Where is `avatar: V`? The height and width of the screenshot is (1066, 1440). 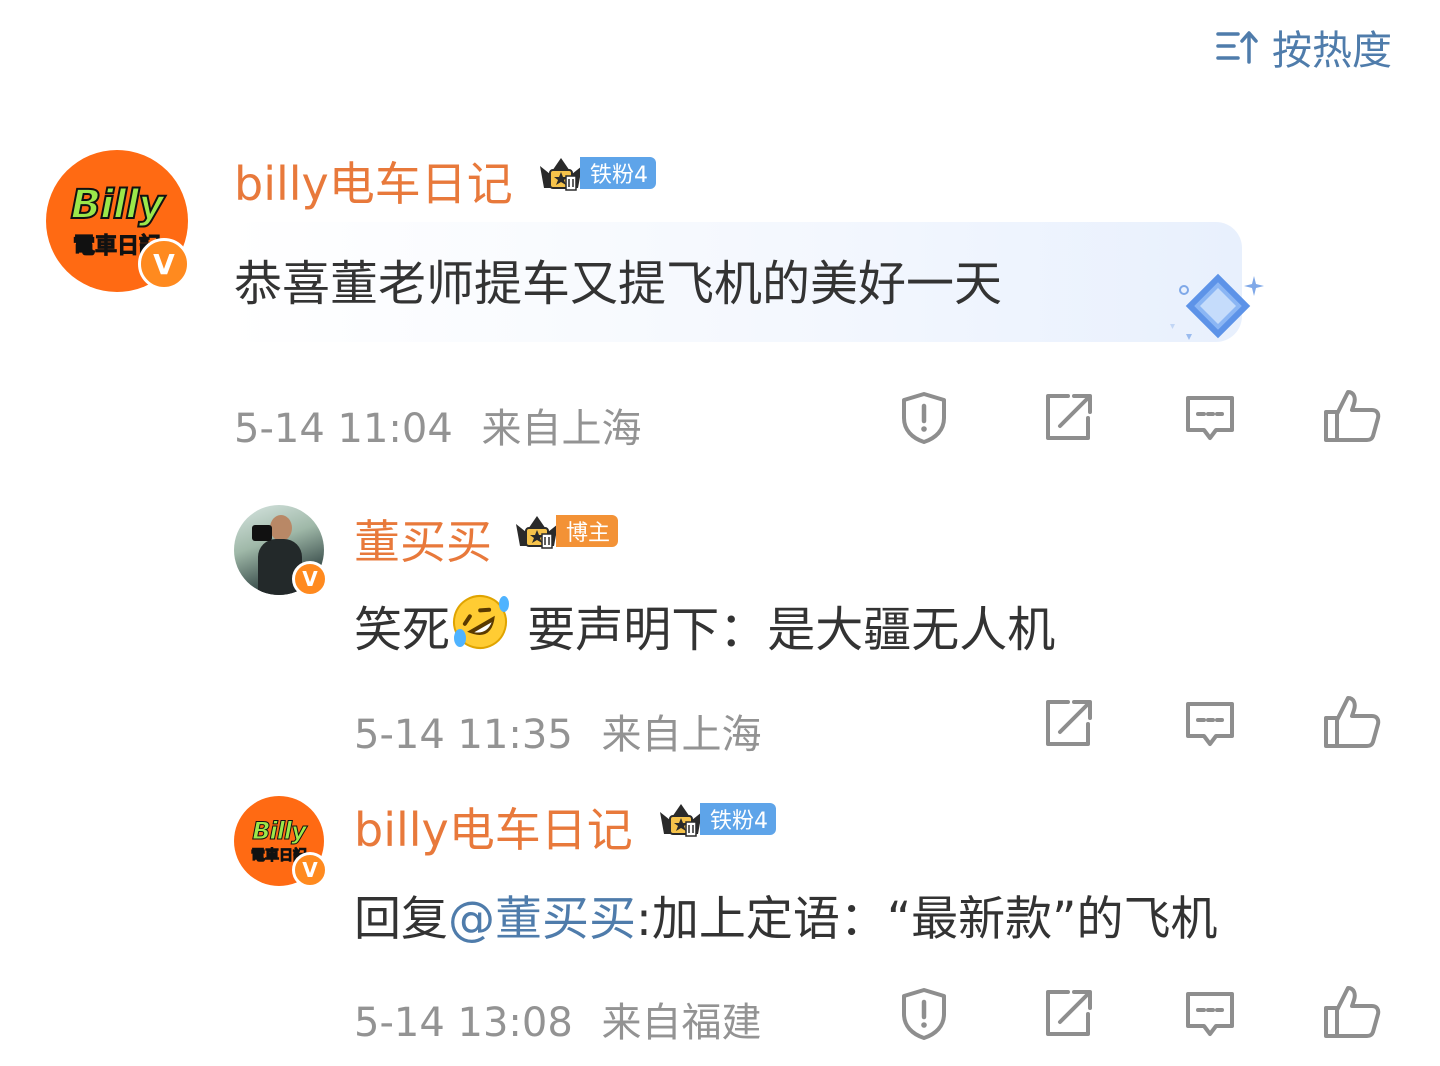 avatar: V is located at coordinates (281, 551).